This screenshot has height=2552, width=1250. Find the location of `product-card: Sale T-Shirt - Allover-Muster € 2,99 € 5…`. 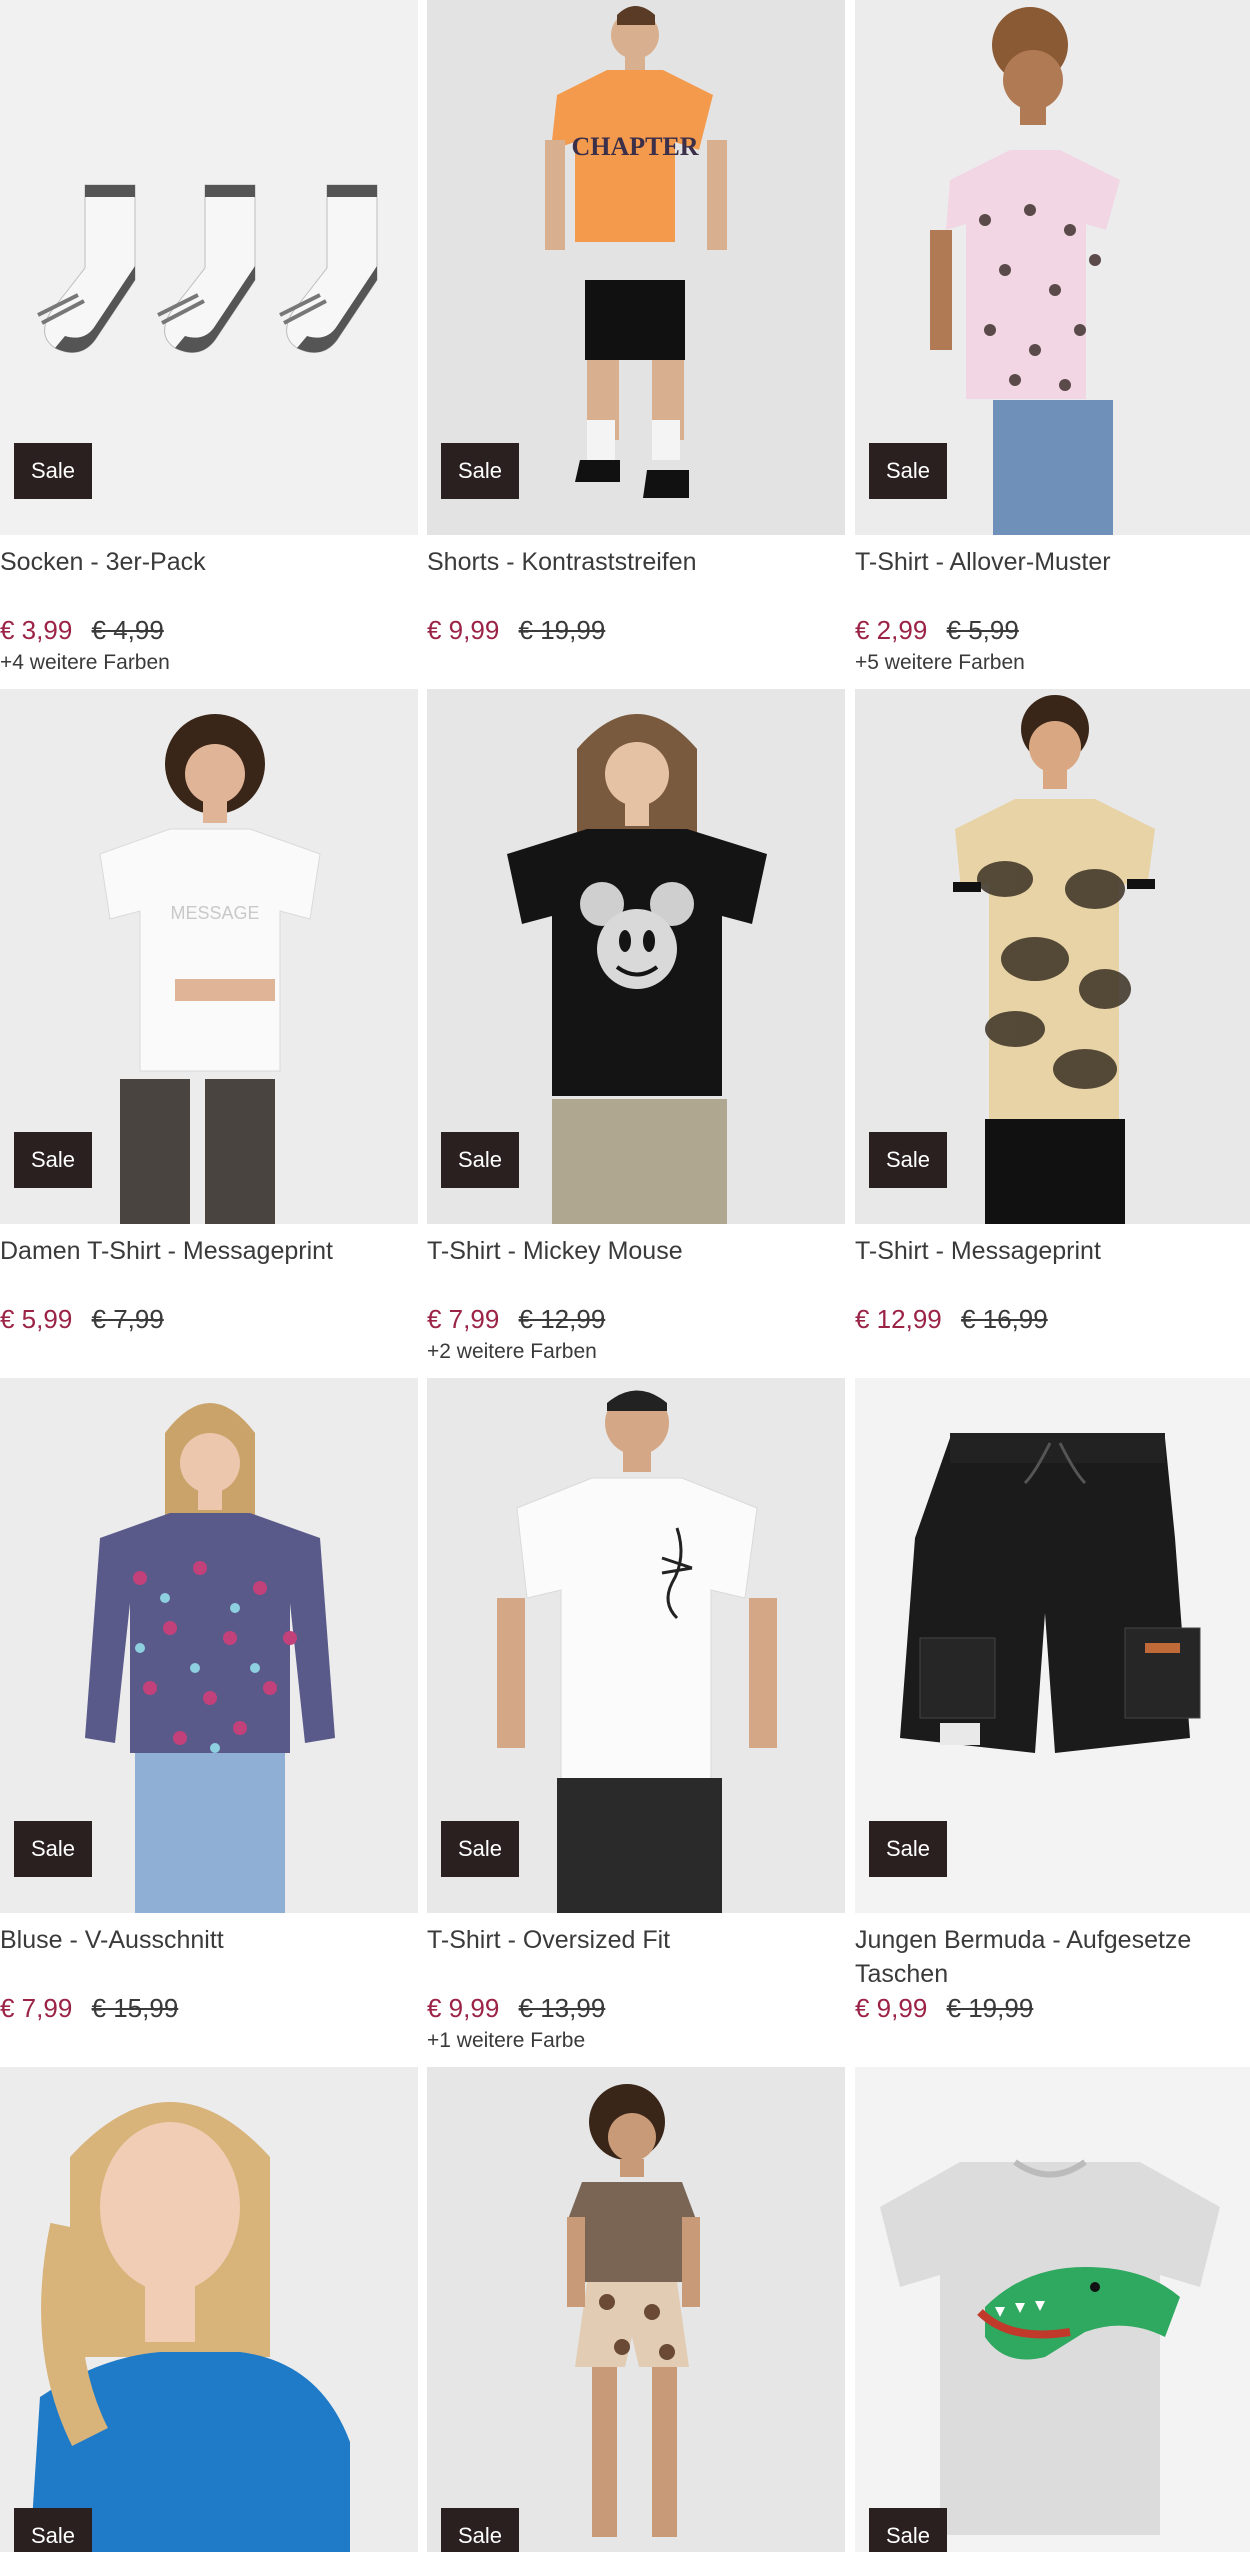

product-card: Sale T-Shirt - Allover-Muster € 2,99 € 5… is located at coordinates (1052, 338).